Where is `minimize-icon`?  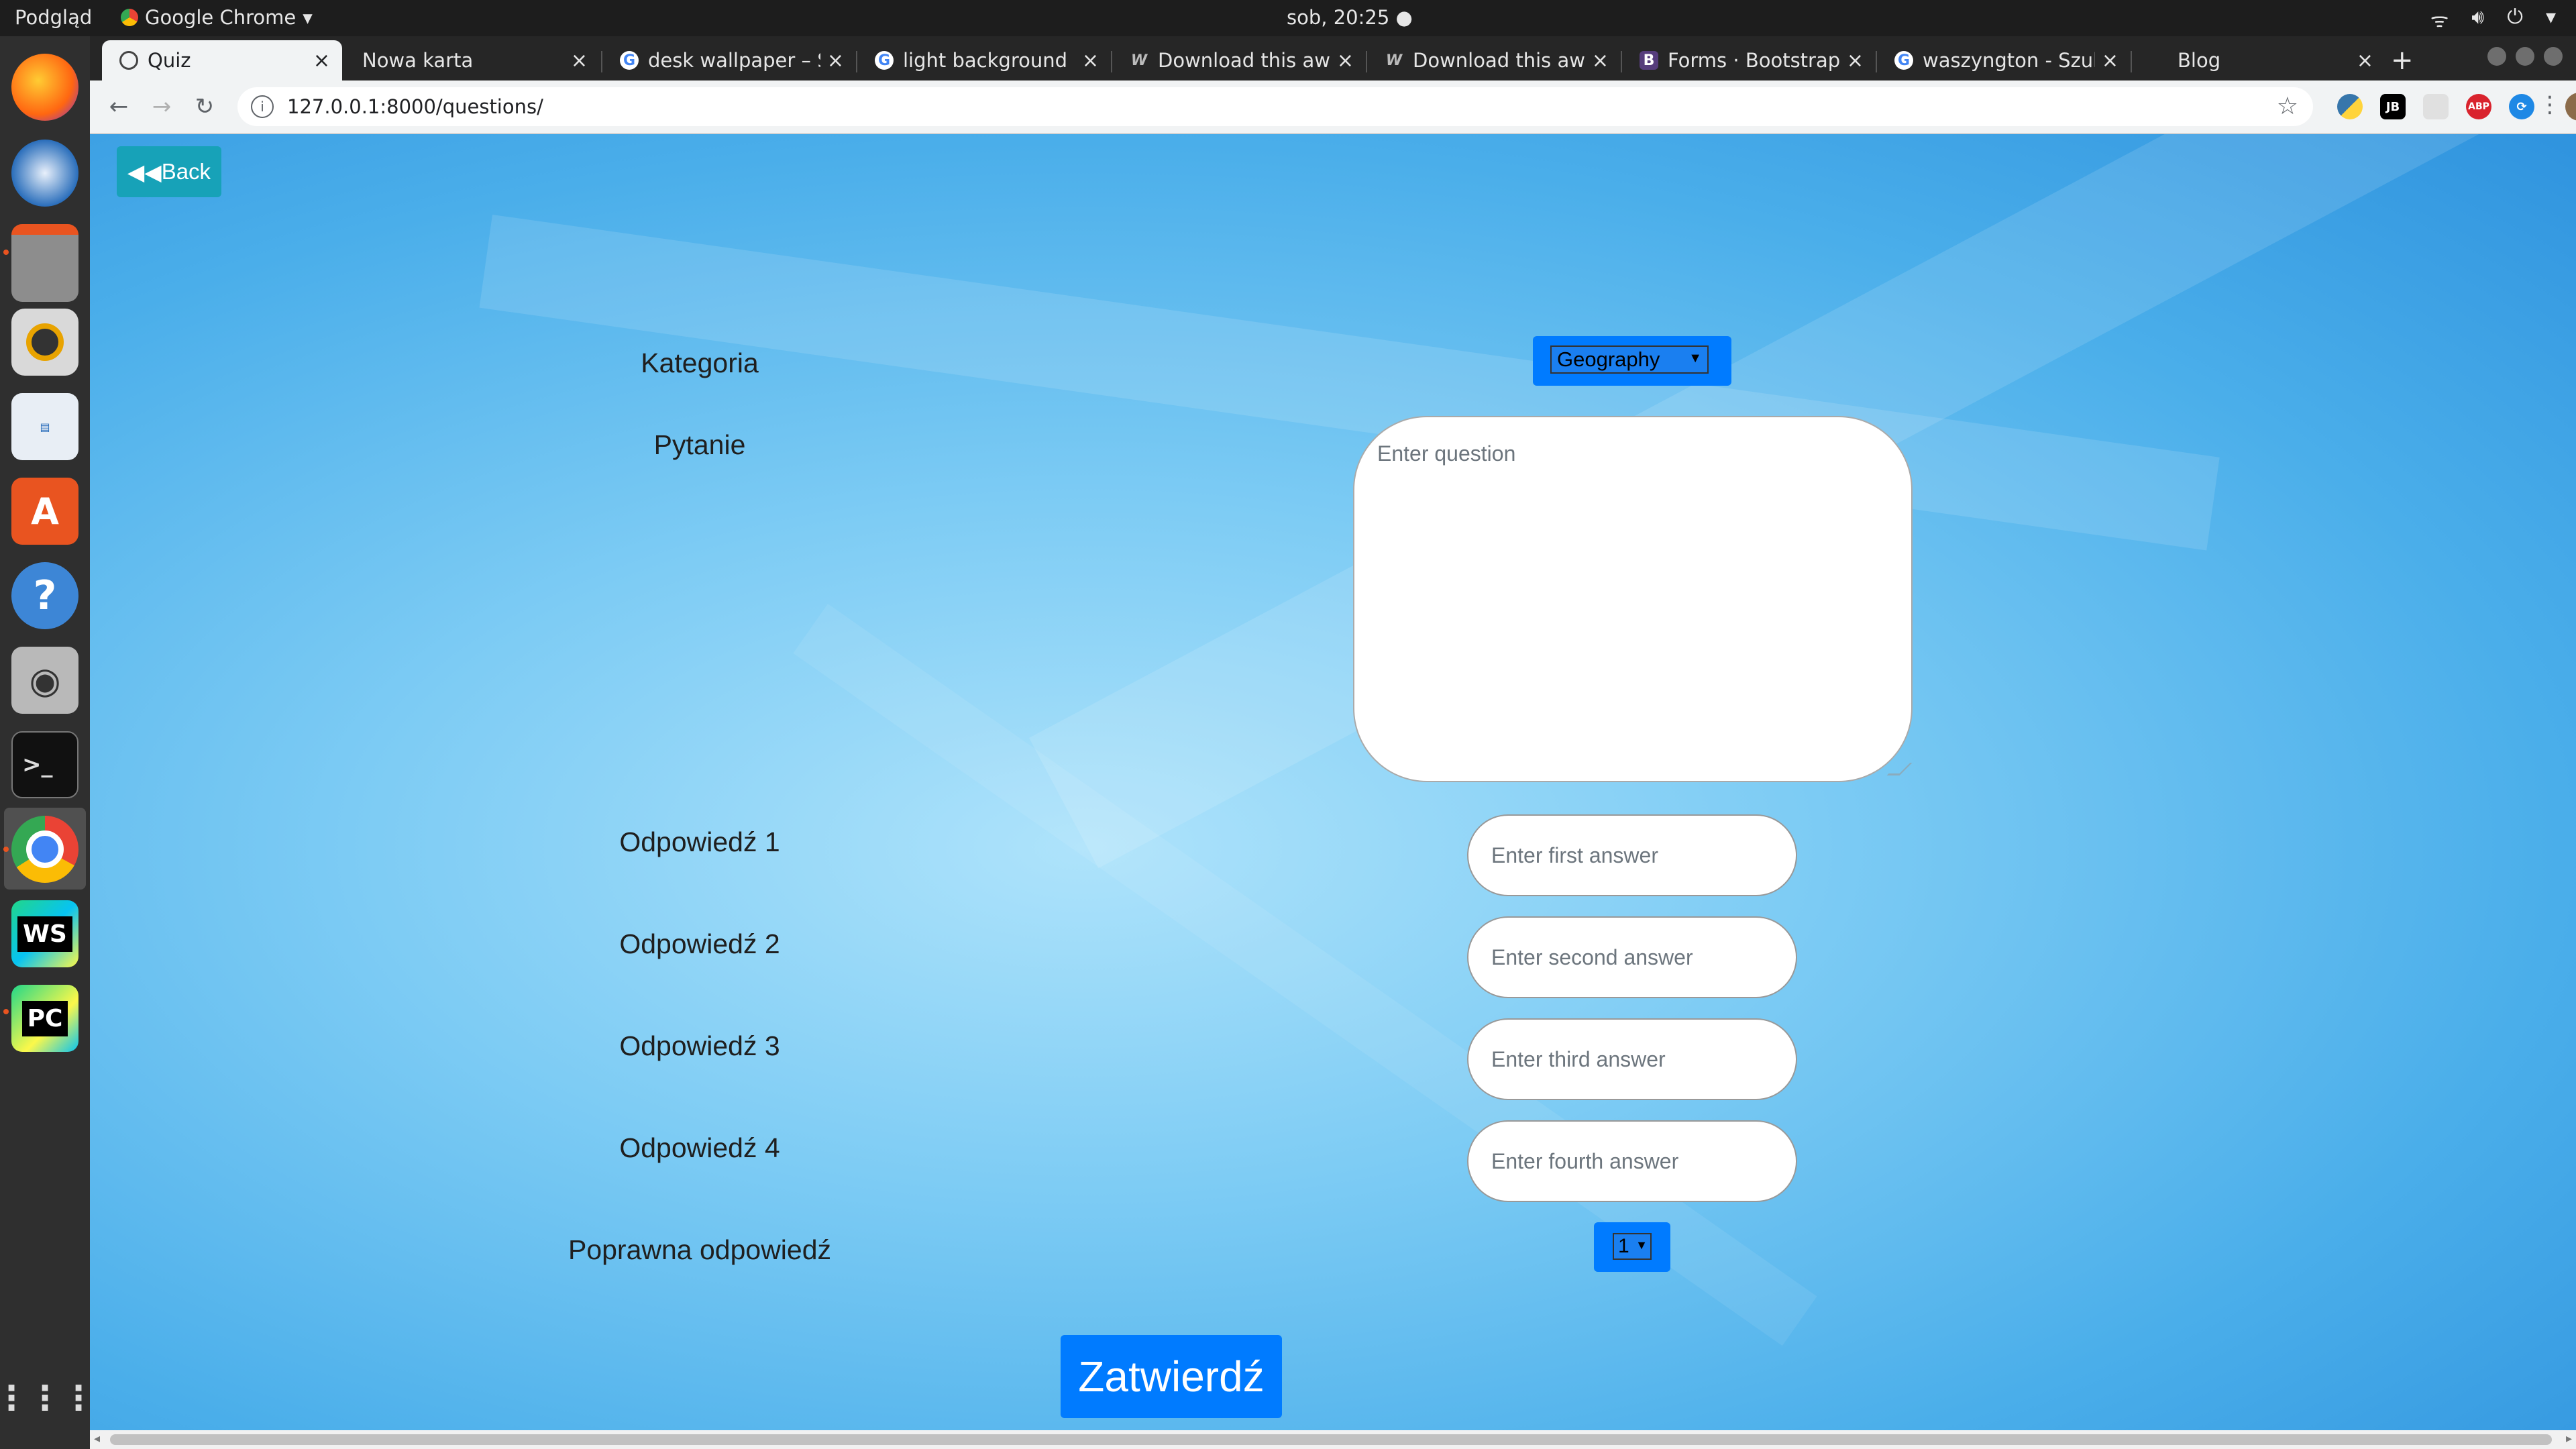
minimize-icon is located at coordinates (2496, 56).